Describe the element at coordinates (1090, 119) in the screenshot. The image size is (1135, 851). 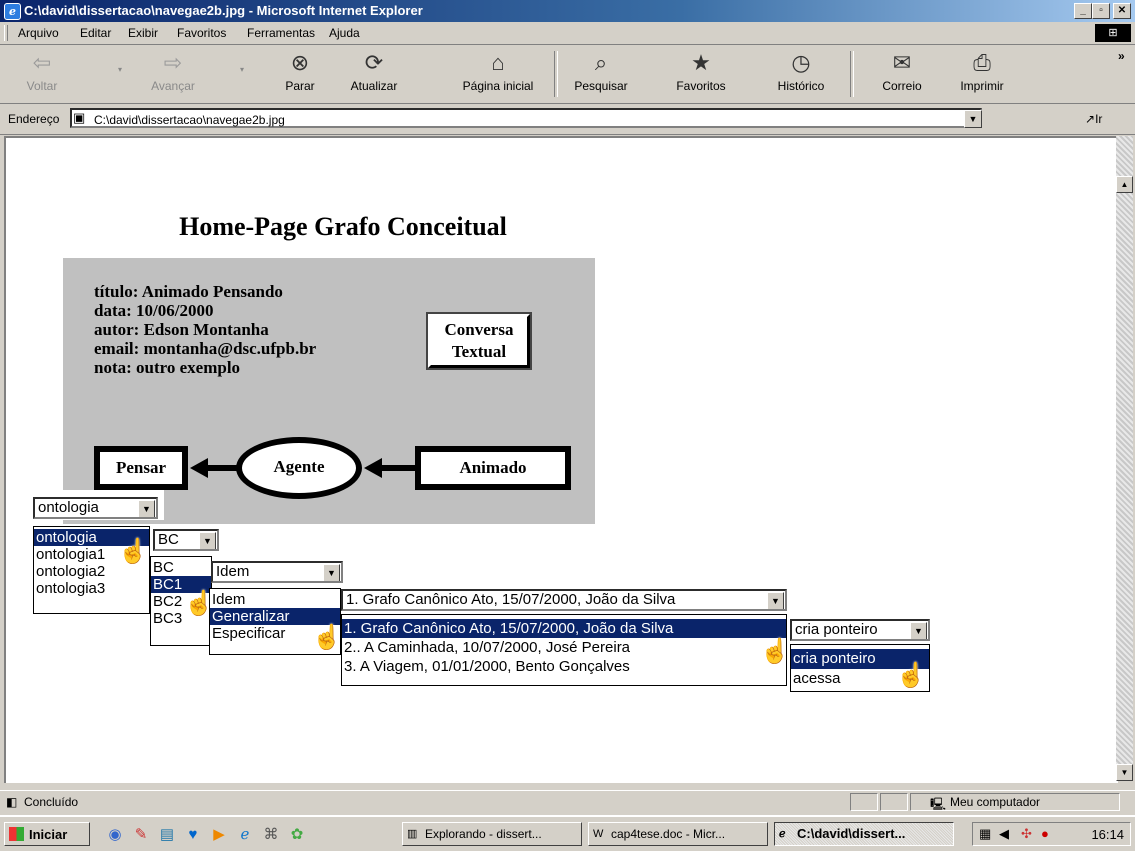
I see `go-arrow-icon: ↗` at that location.